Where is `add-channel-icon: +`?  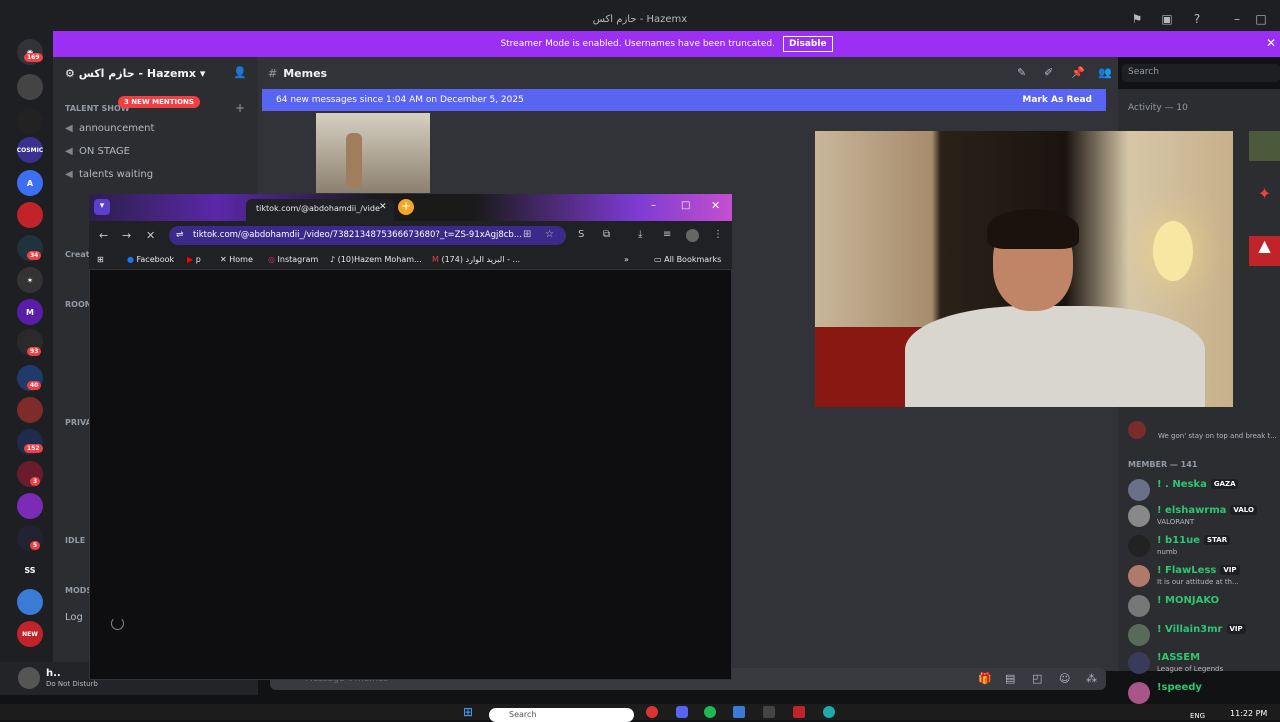 add-channel-icon: + is located at coordinates (240, 108).